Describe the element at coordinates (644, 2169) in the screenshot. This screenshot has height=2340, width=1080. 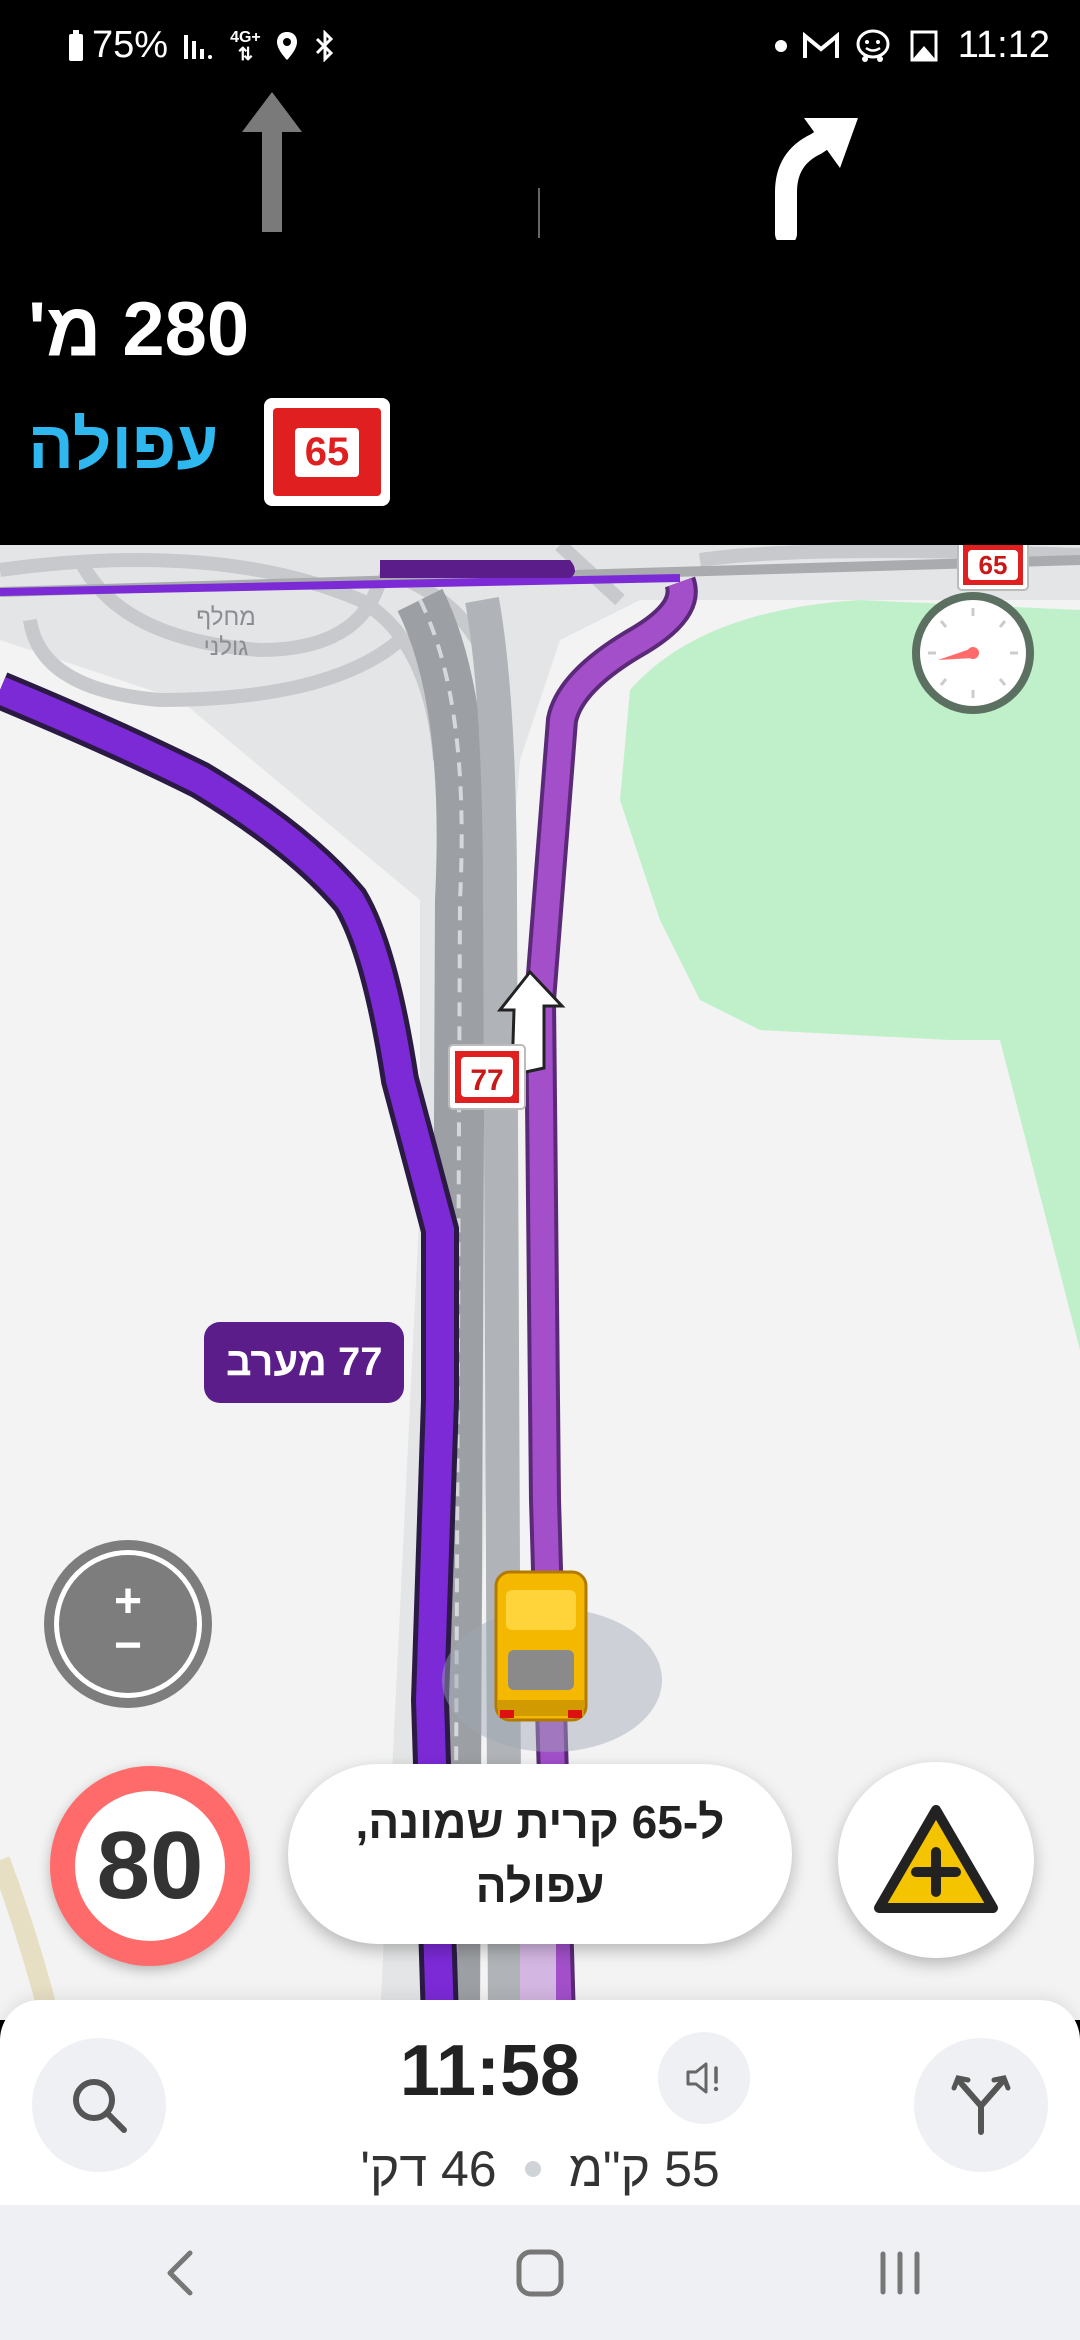
I see `distance-remaining: 55 ק"מ` at that location.